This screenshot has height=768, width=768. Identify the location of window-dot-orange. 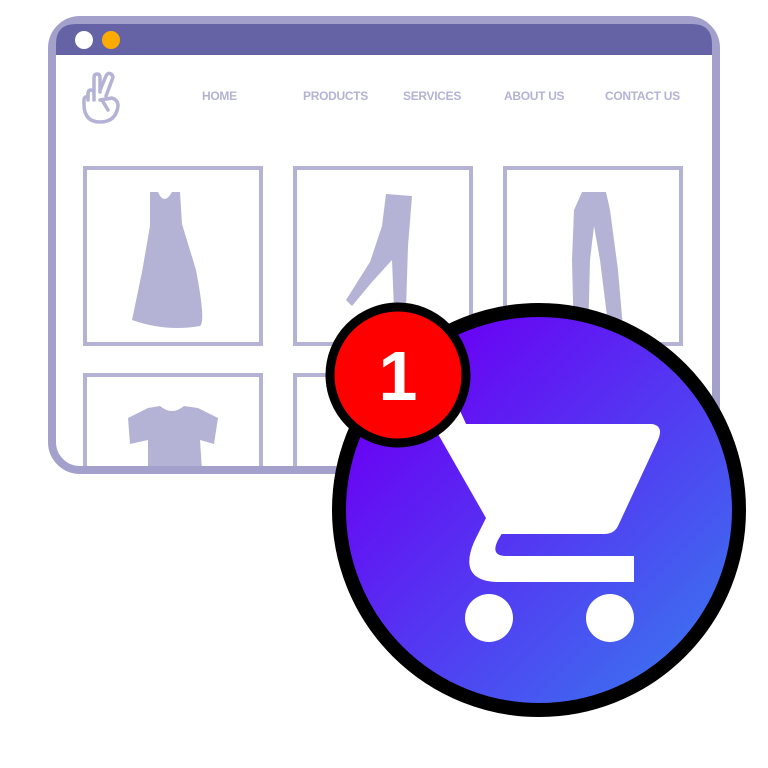
(111, 40).